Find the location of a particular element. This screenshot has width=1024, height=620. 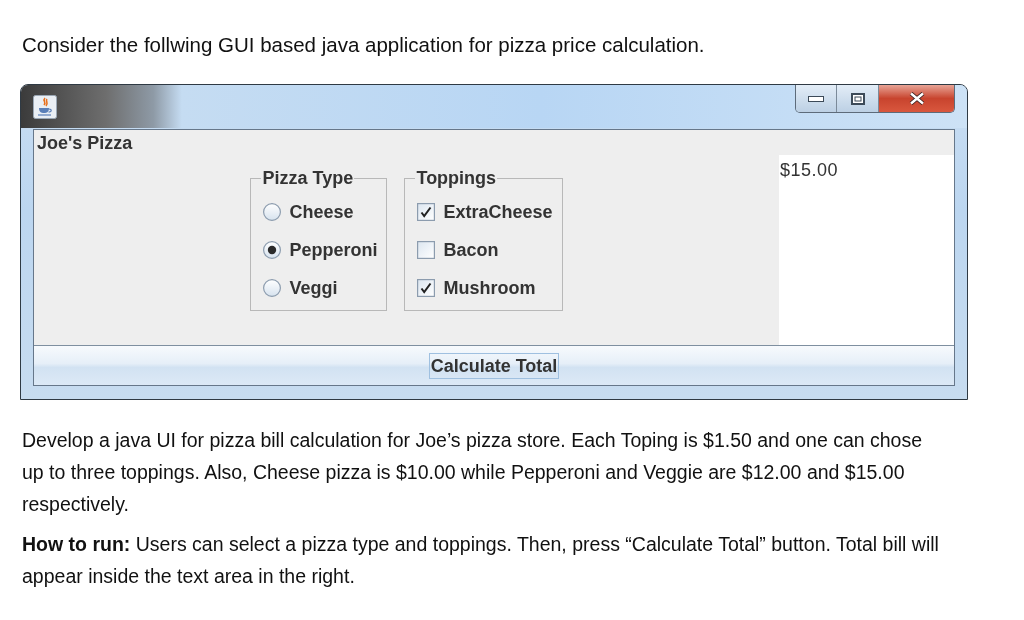

minimize-icon is located at coordinates (816, 98).